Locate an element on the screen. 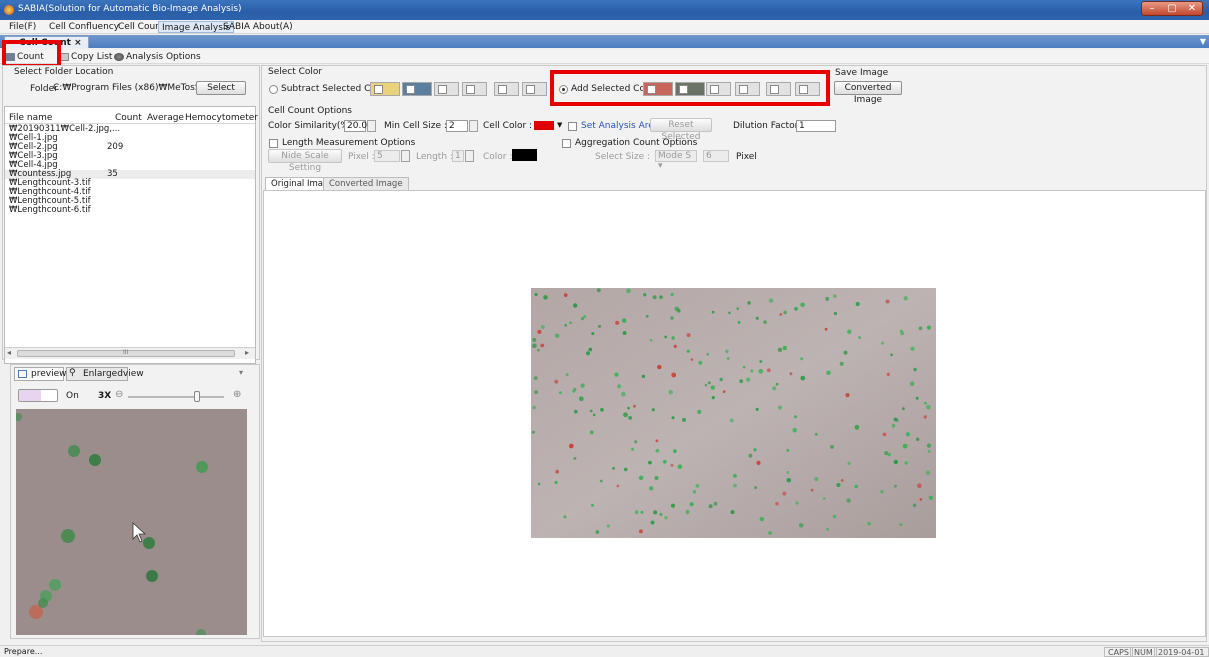  tab-cell-count: Cell Count × is located at coordinates (46, 42).